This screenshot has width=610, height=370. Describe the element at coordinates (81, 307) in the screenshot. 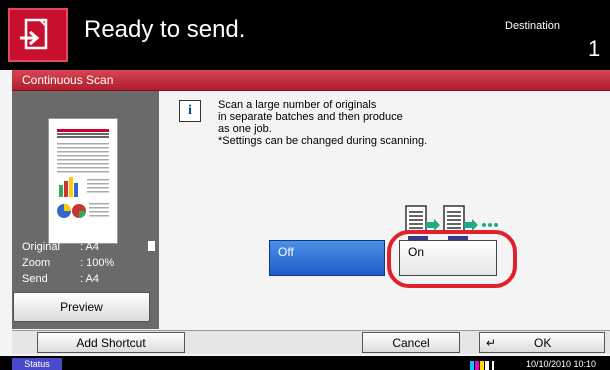

I see `preview-button: Preview` at that location.